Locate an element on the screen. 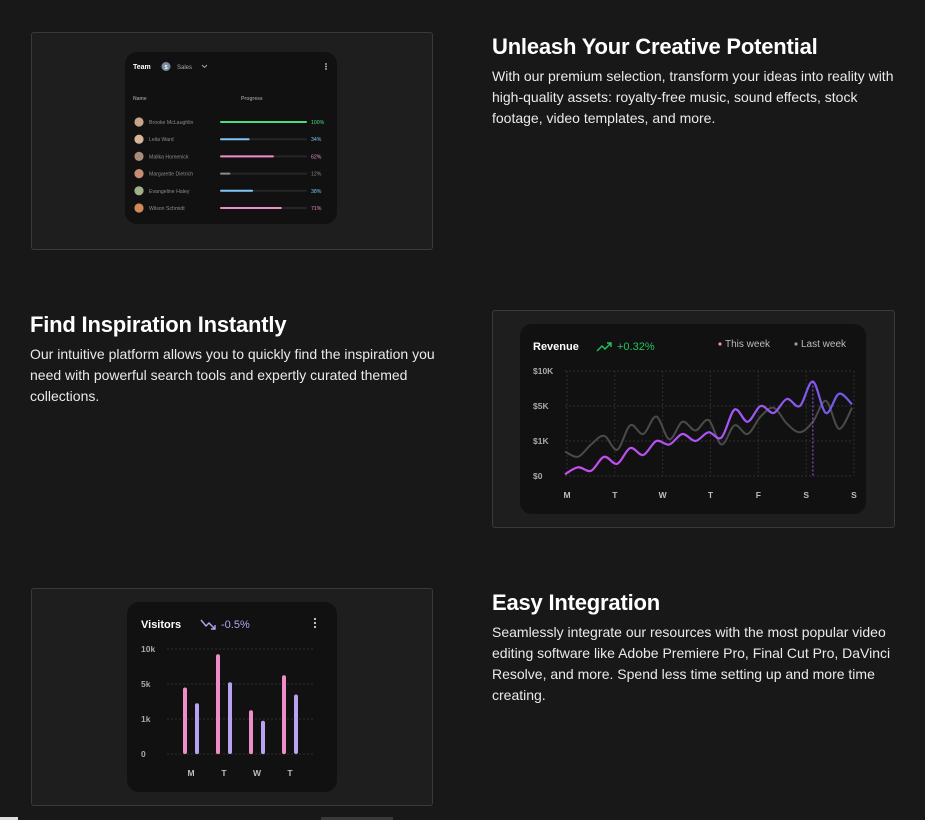 This screenshot has width=925, height=820. team-dropdown-label: Sales is located at coordinates (184, 68).